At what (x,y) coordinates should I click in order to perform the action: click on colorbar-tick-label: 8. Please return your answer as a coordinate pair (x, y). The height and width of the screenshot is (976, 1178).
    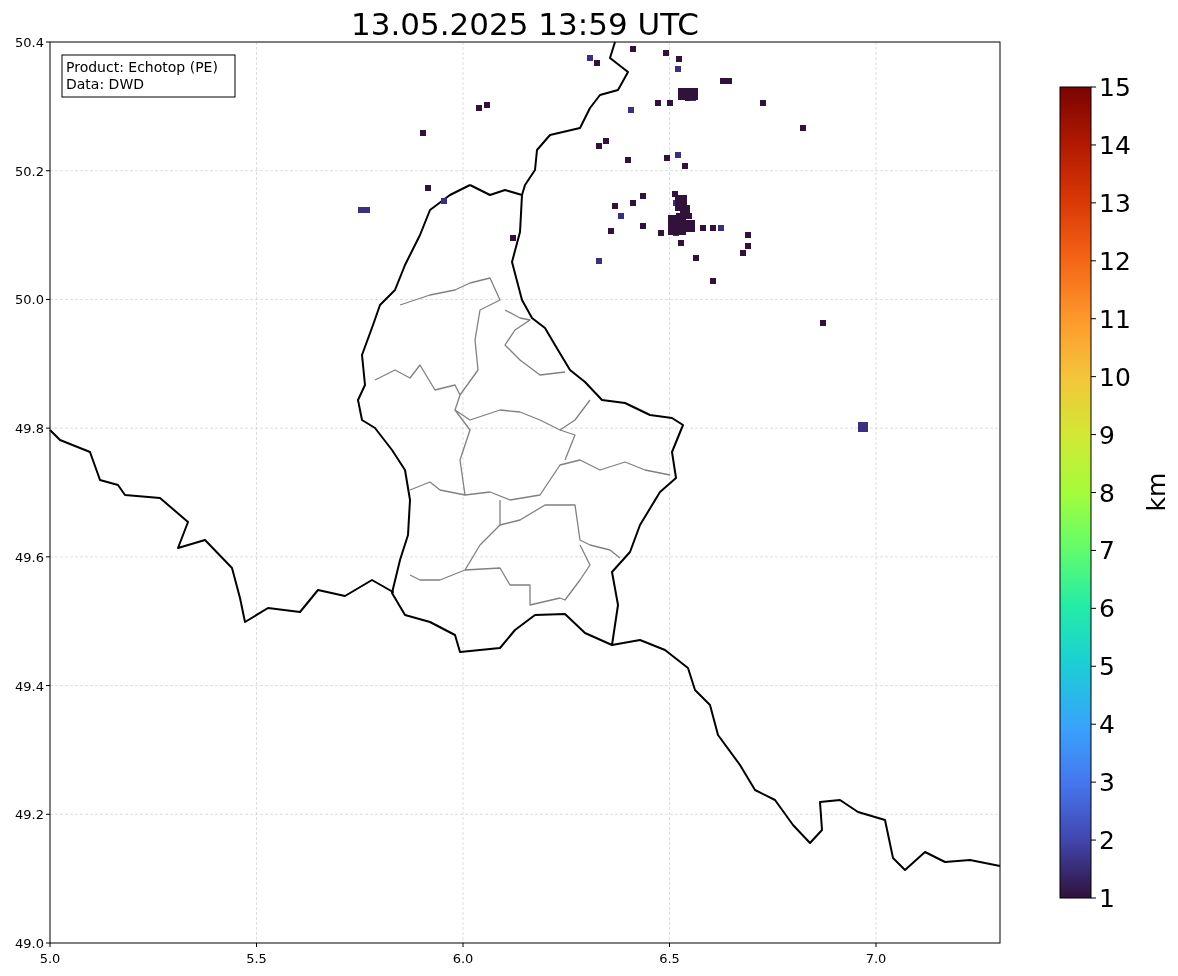
    Looking at the image, I should click on (1107, 493).